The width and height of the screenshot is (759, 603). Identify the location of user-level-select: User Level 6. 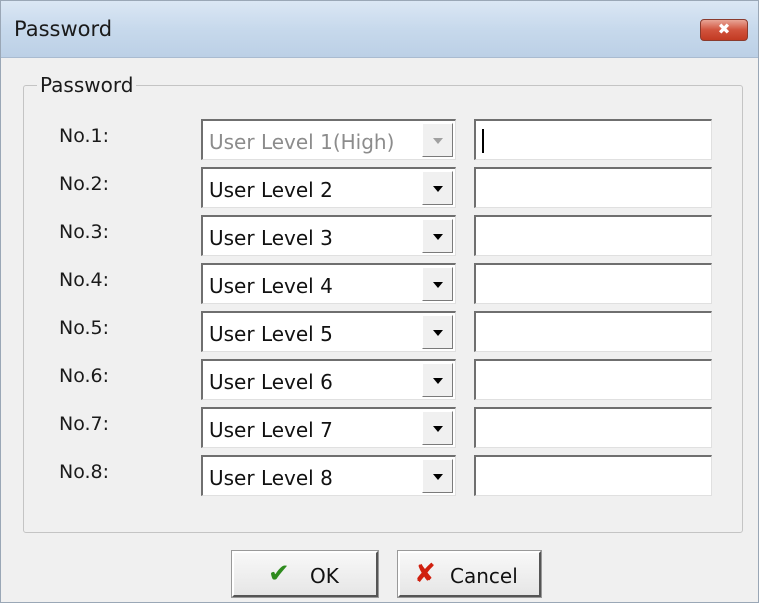
(328, 379).